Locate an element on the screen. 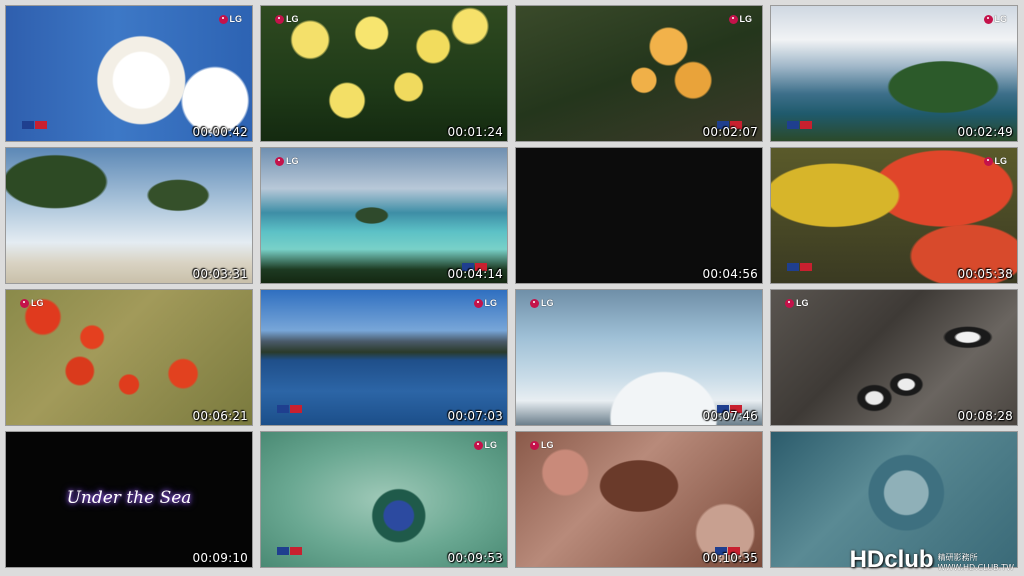 This screenshot has height=576, width=1024. hdclub-watermark: HDclub 精研影務所 WWW.HD.CLUB.TW is located at coordinates (931, 559).